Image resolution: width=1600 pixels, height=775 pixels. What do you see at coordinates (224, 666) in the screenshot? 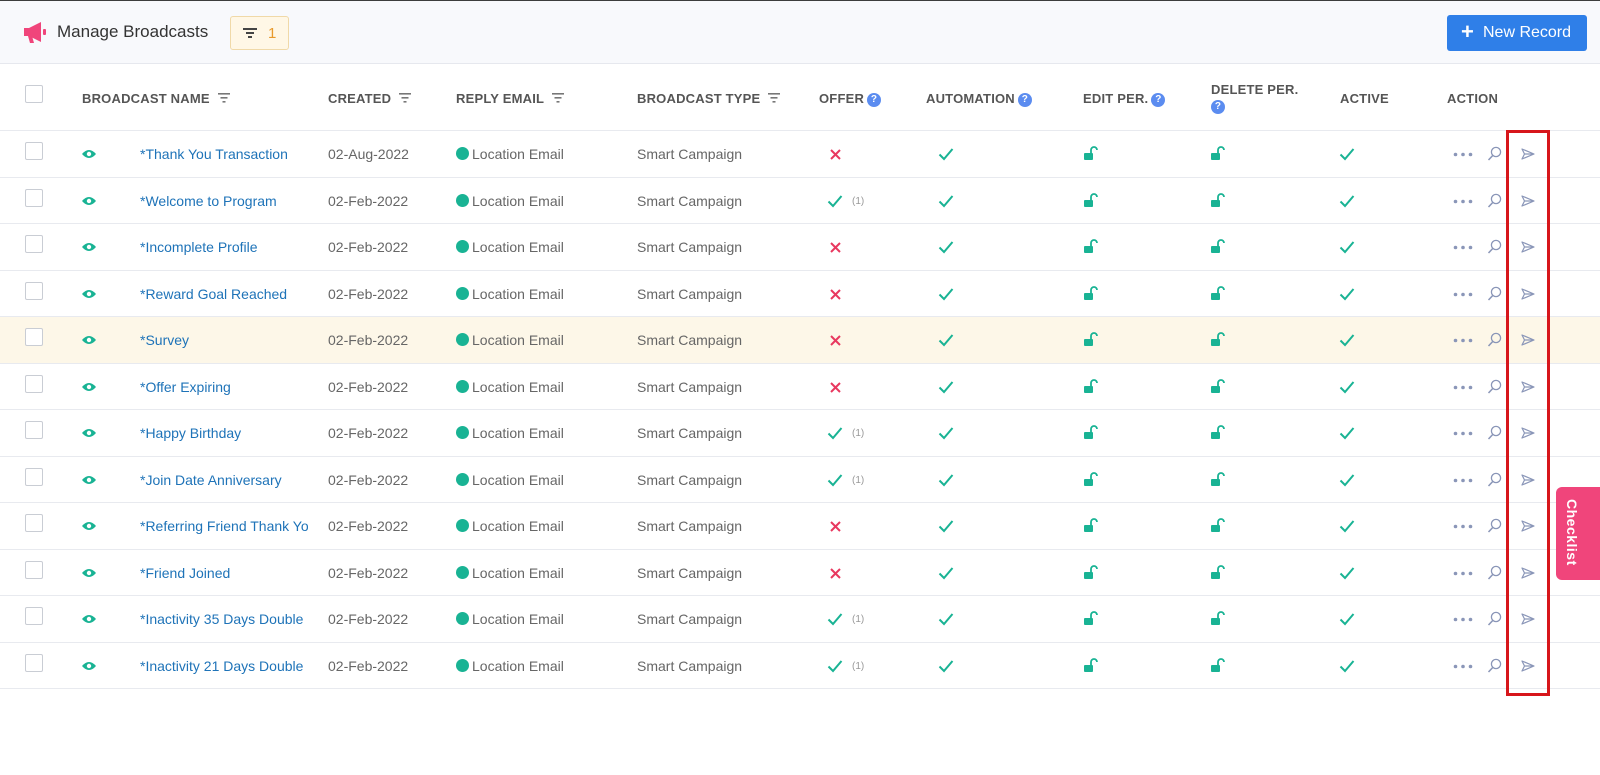
I see `broadcast-name-link: *Inactivity 21 Days Double` at bounding box center [224, 666].